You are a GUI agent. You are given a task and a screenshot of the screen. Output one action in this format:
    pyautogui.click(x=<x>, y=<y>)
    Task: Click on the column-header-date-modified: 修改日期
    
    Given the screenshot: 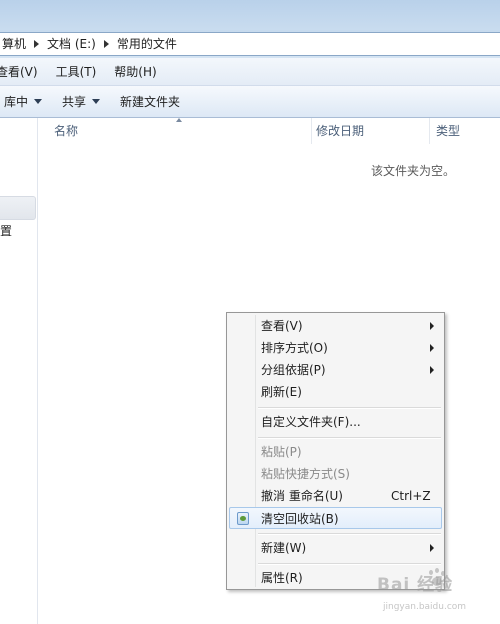 What is the action you would take?
    pyautogui.click(x=374, y=131)
    